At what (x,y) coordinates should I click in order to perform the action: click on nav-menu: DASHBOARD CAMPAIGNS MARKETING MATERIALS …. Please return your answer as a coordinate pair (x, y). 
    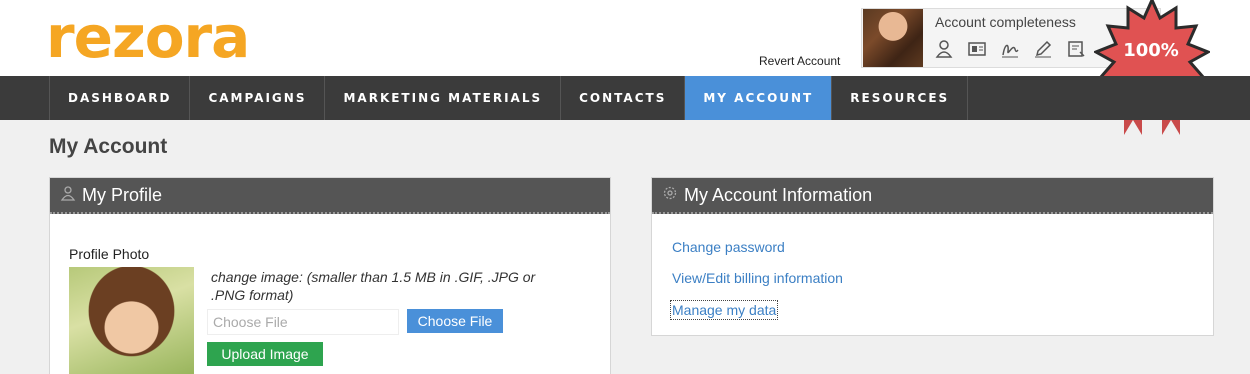
    Looking at the image, I should click on (509, 98).